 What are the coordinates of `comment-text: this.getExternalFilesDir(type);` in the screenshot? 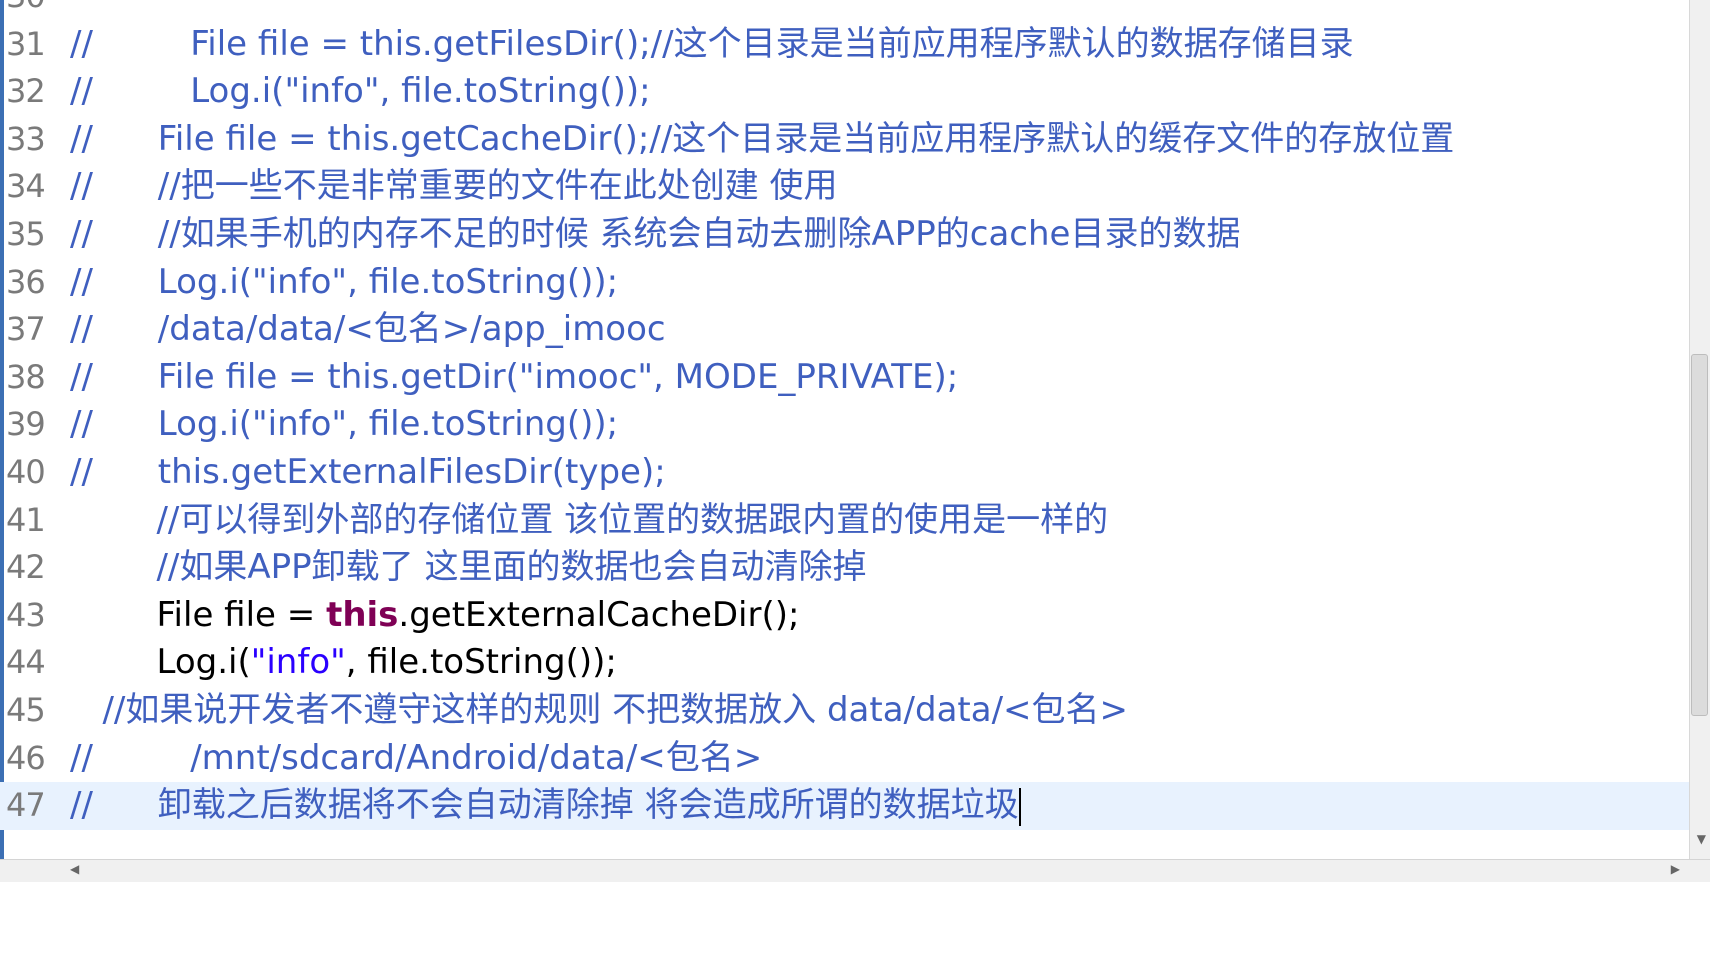 It's located at (411, 471).